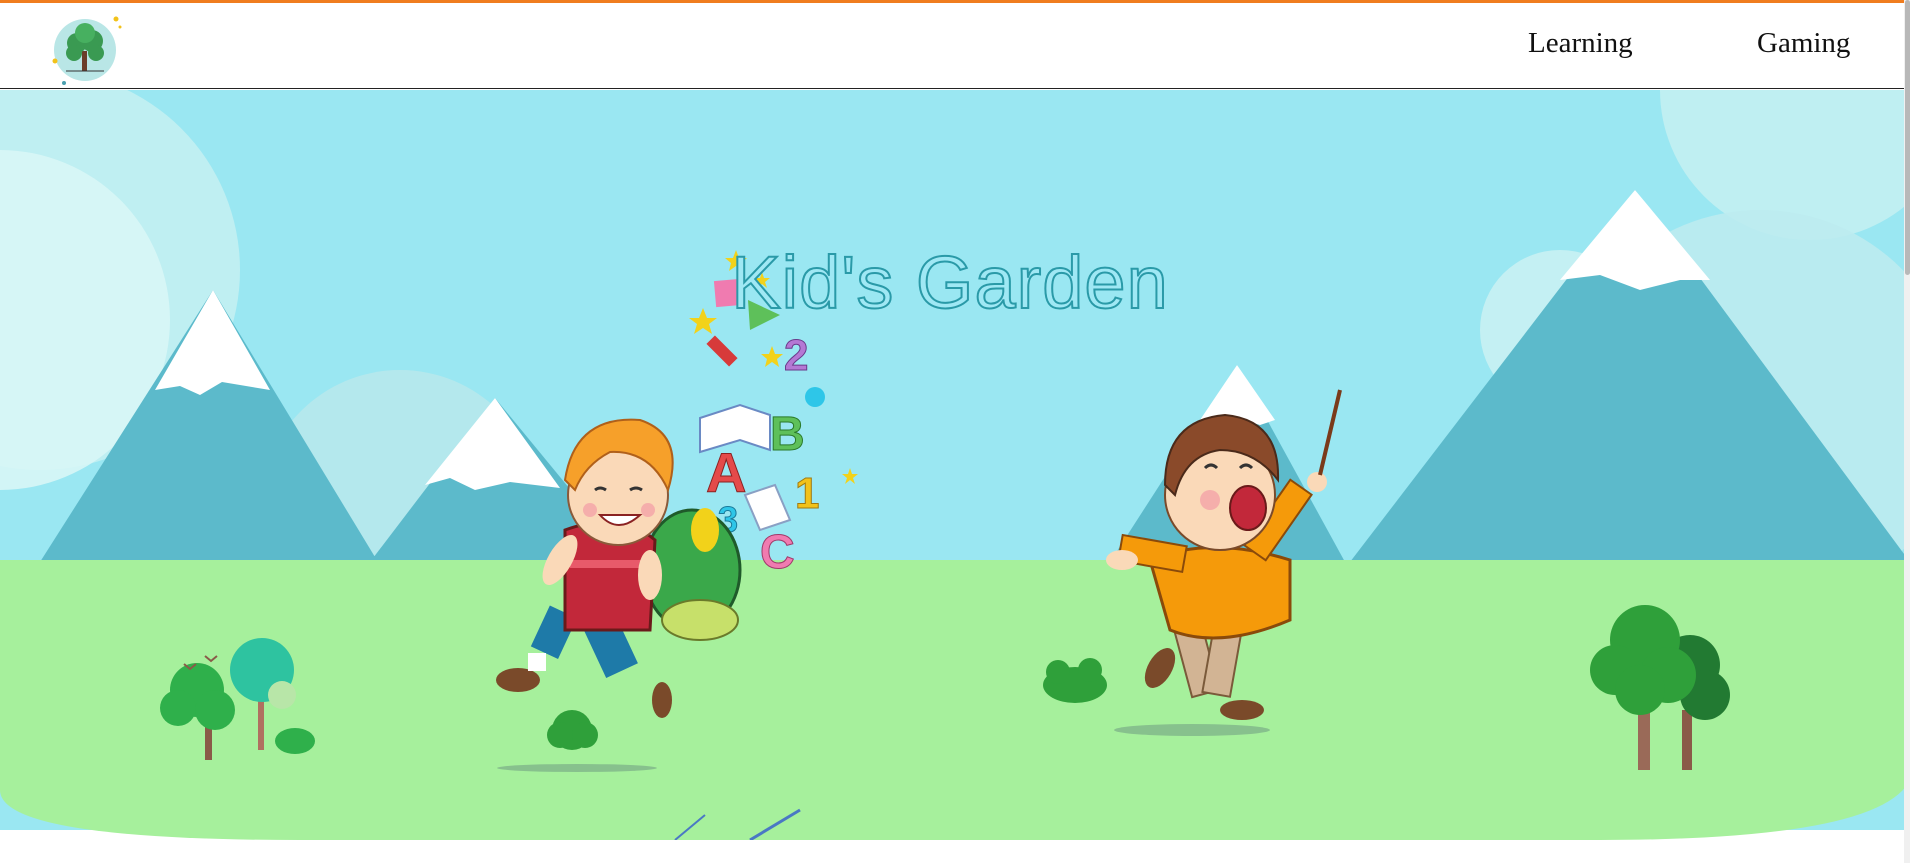 The width and height of the screenshot is (1910, 863). I want to click on nav-learning-link: Learning, so click(1580, 43).